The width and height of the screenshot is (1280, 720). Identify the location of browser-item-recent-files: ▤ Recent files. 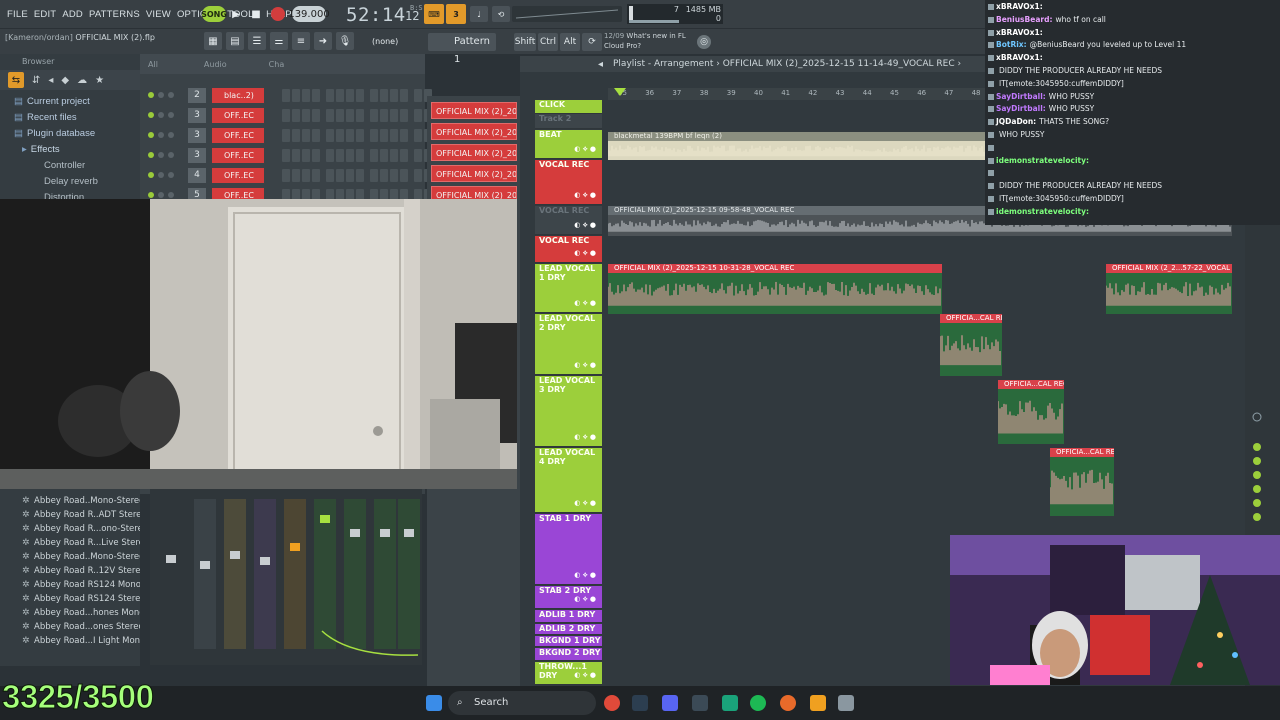
(70, 118).